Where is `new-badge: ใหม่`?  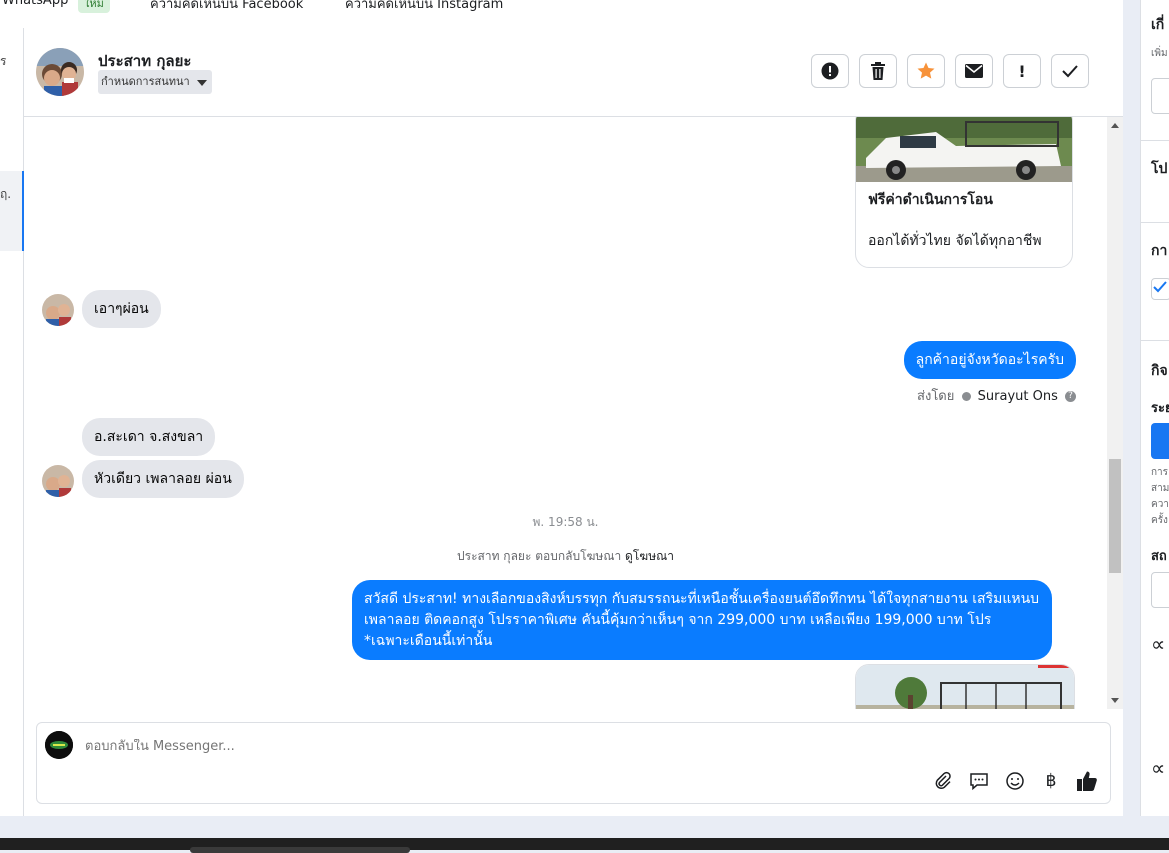
new-badge: ใหม่ is located at coordinates (94, 6).